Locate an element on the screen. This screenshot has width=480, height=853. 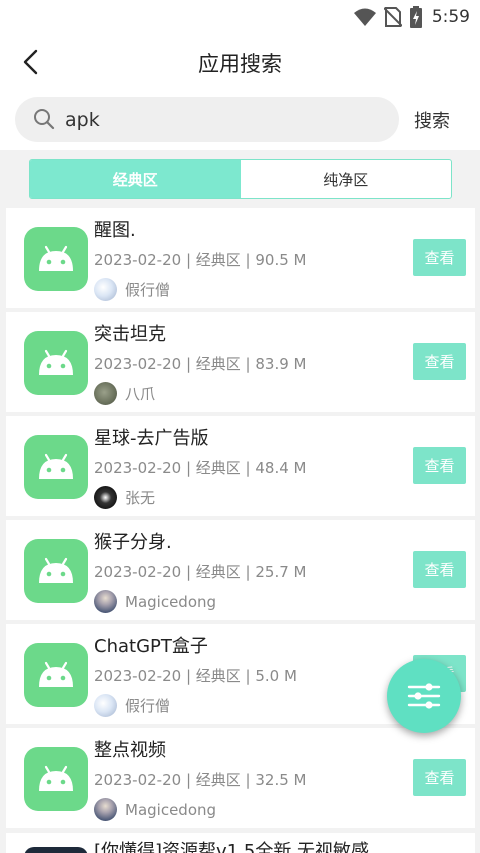
list-item: 突击坦克 2023-02-20 | 经典区 | 83.9 M 八爪 查看 is located at coordinates (240, 362).